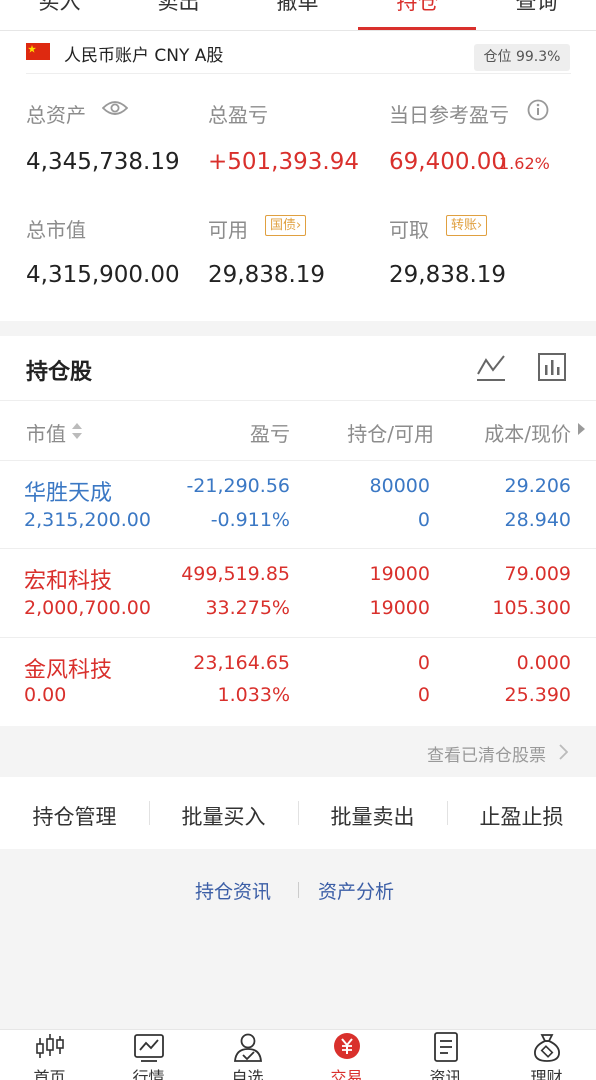 Image resolution: width=596 pixels, height=1080 pixels. I want to click on available-label: 可用, so click(228, 230).